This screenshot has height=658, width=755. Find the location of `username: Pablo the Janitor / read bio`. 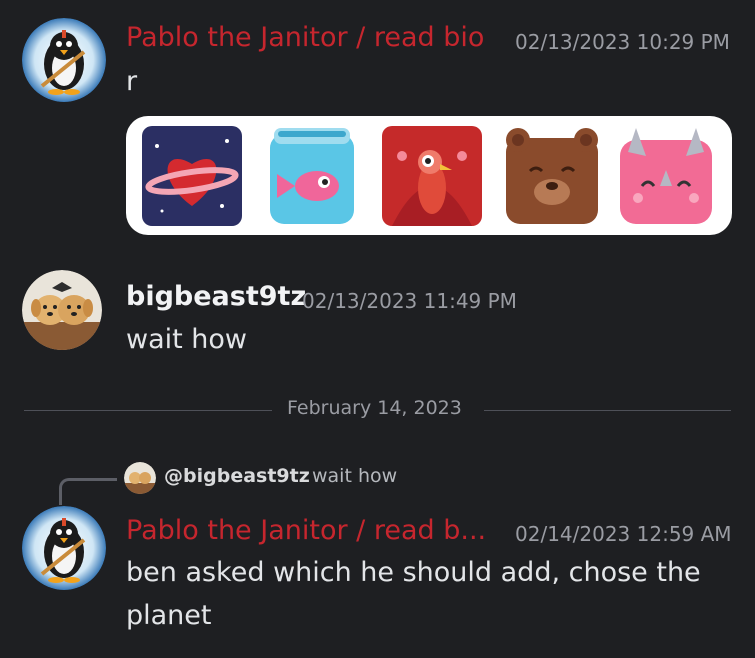

username: Pablo the Janitor / read bio is located at coordinates (305, 37).